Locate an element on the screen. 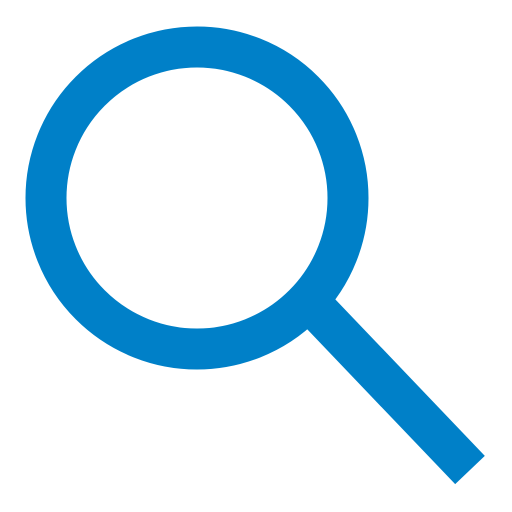 This screenshot has height=512, width=512. magnifier-handle is located at coordinates (395, 391).